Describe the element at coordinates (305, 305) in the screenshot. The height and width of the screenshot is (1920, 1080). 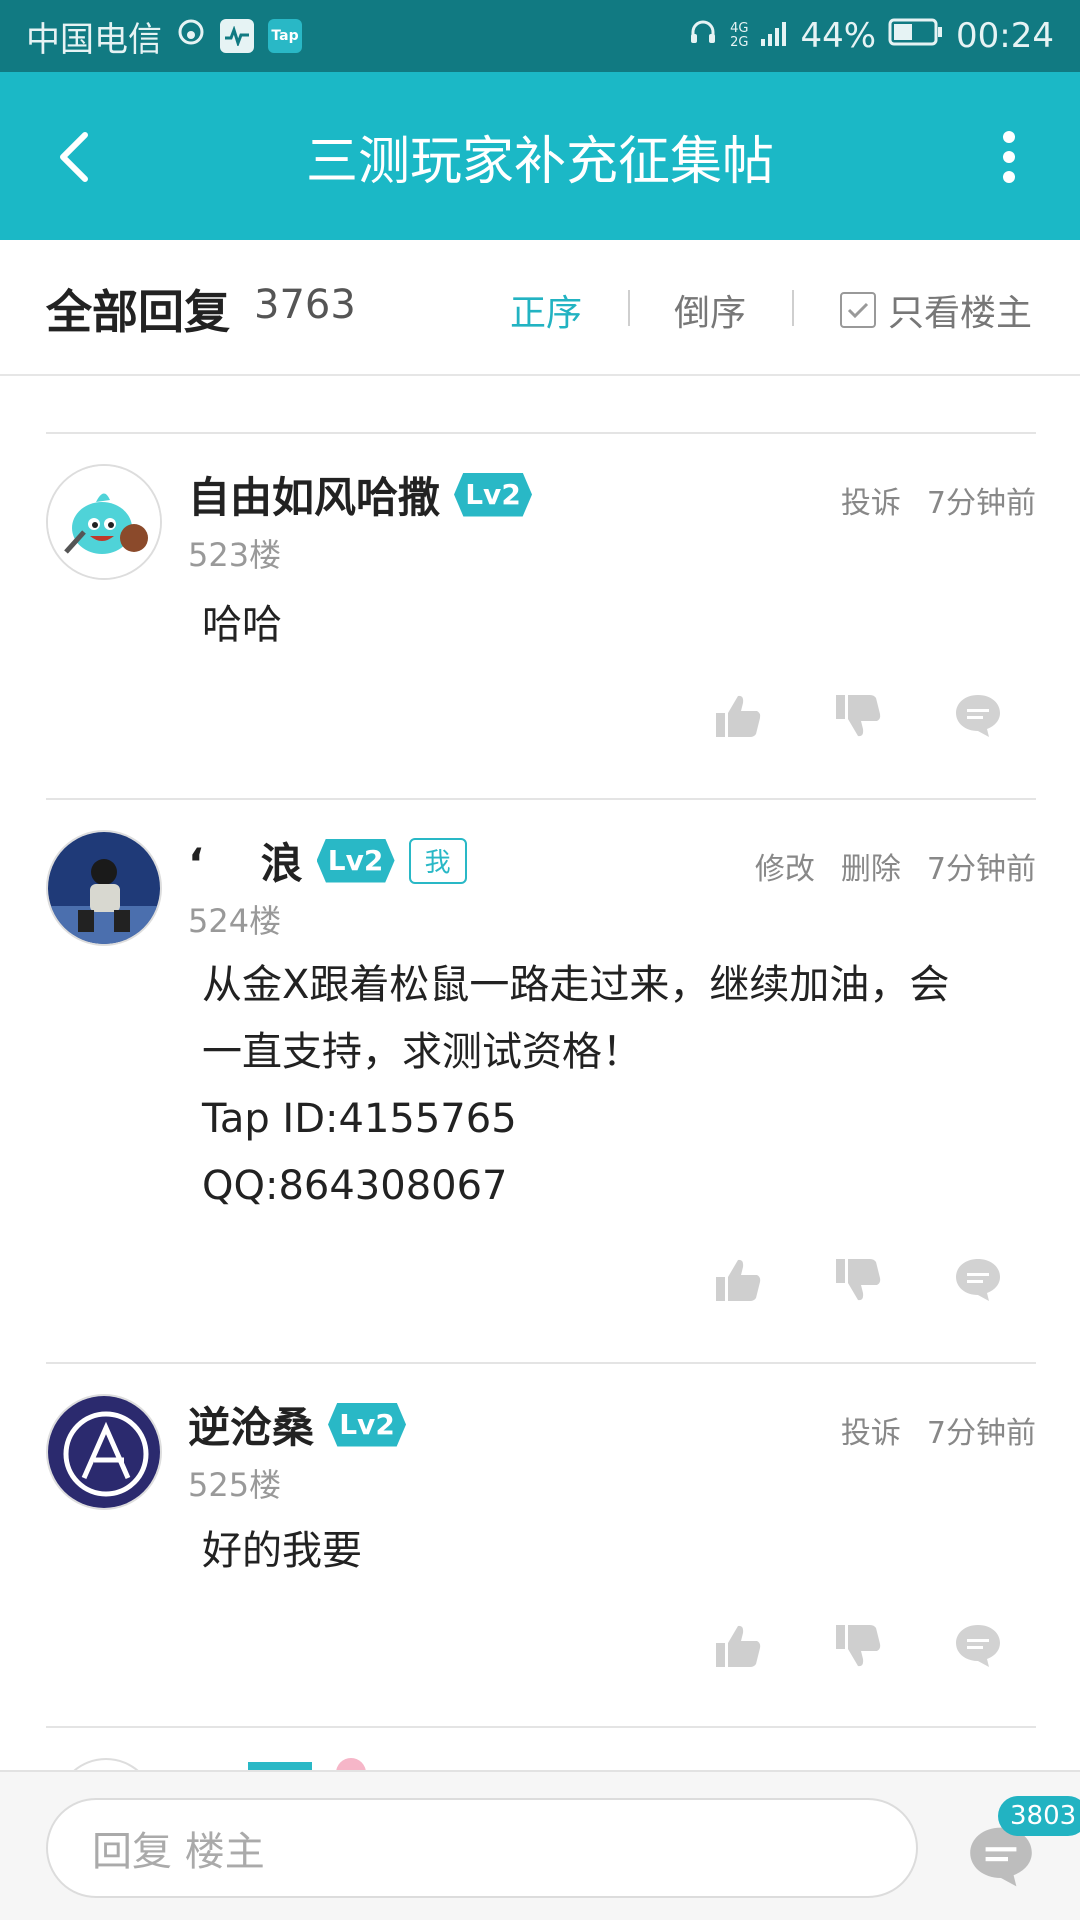
I see `reply-count: 3763` at that location.